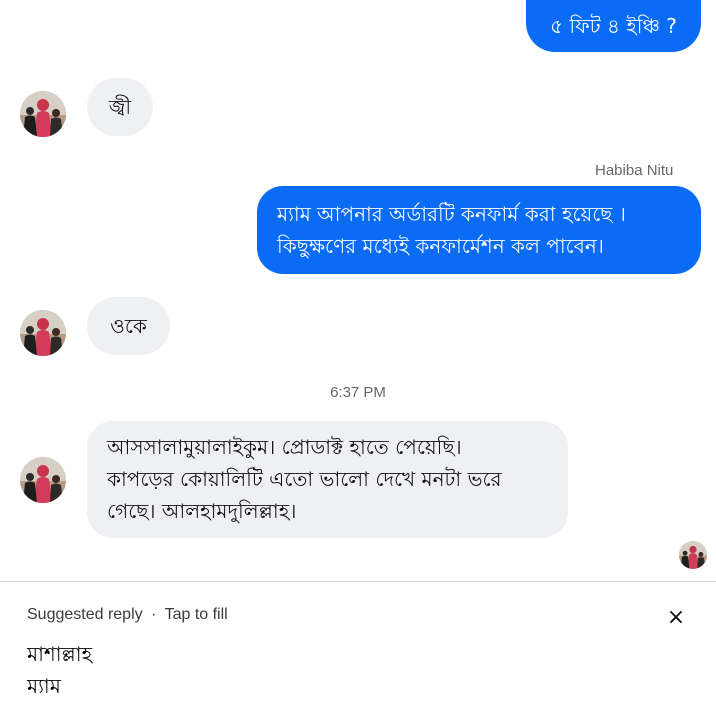 Image resolution: width=716 pixels, height=716 pixels. I want to click on suggested-reply-label: Suggested reply, so click(85, 614).